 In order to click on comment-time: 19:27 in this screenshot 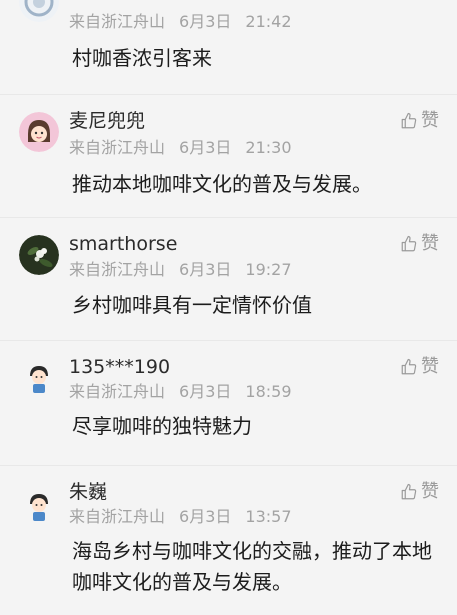, I will do `click(268, 269)`.